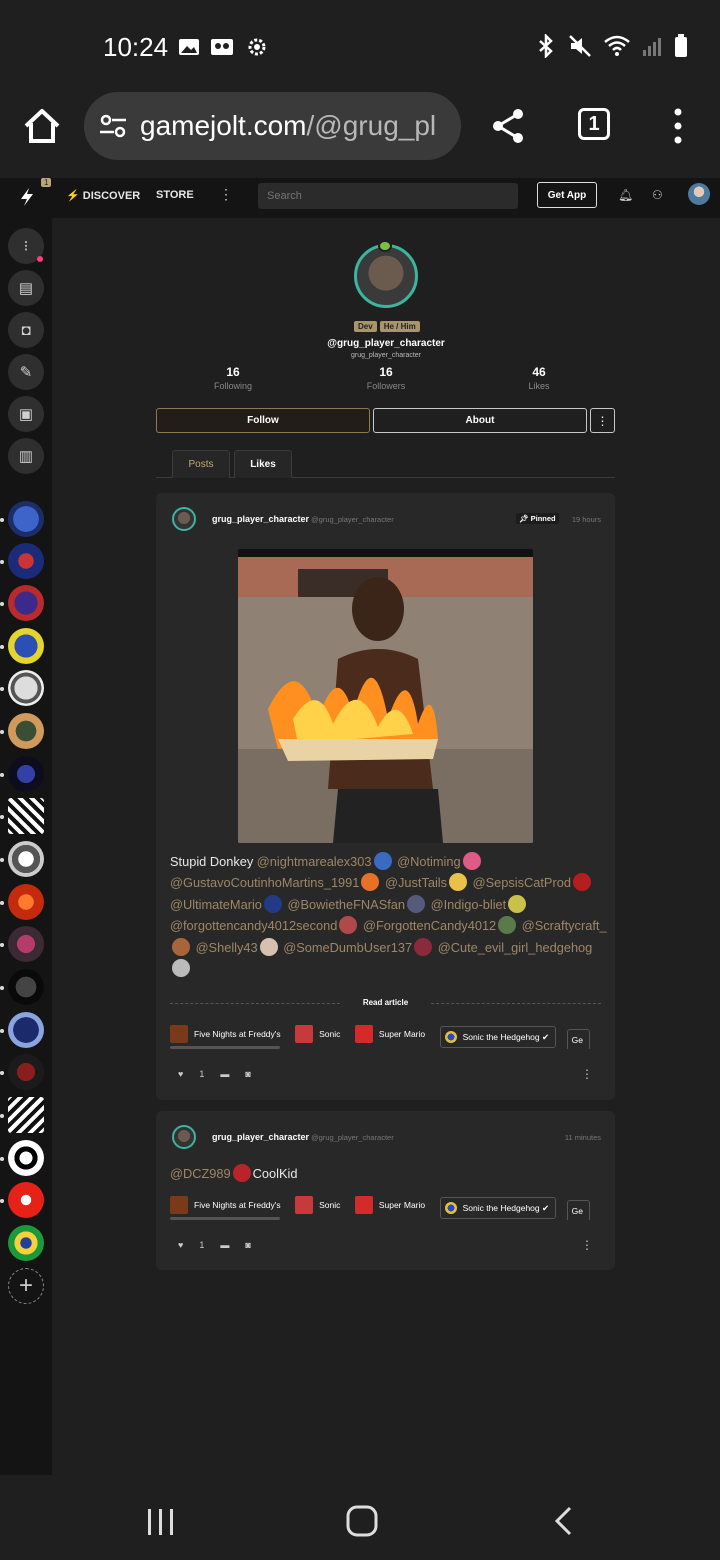  I want to click on settings-gear-icon, so click(257, 47).